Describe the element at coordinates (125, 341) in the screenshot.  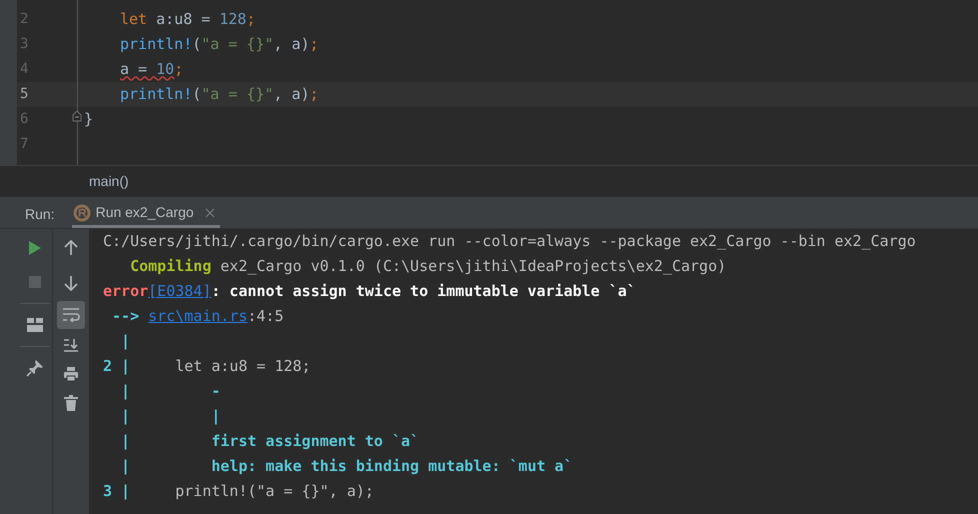
I see `console-line: |` at that location.